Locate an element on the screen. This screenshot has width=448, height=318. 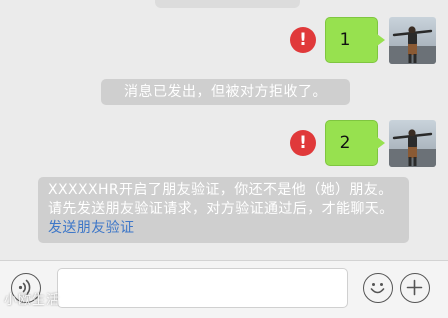
message-bubble: 2 is located at coordinates (355, 143).